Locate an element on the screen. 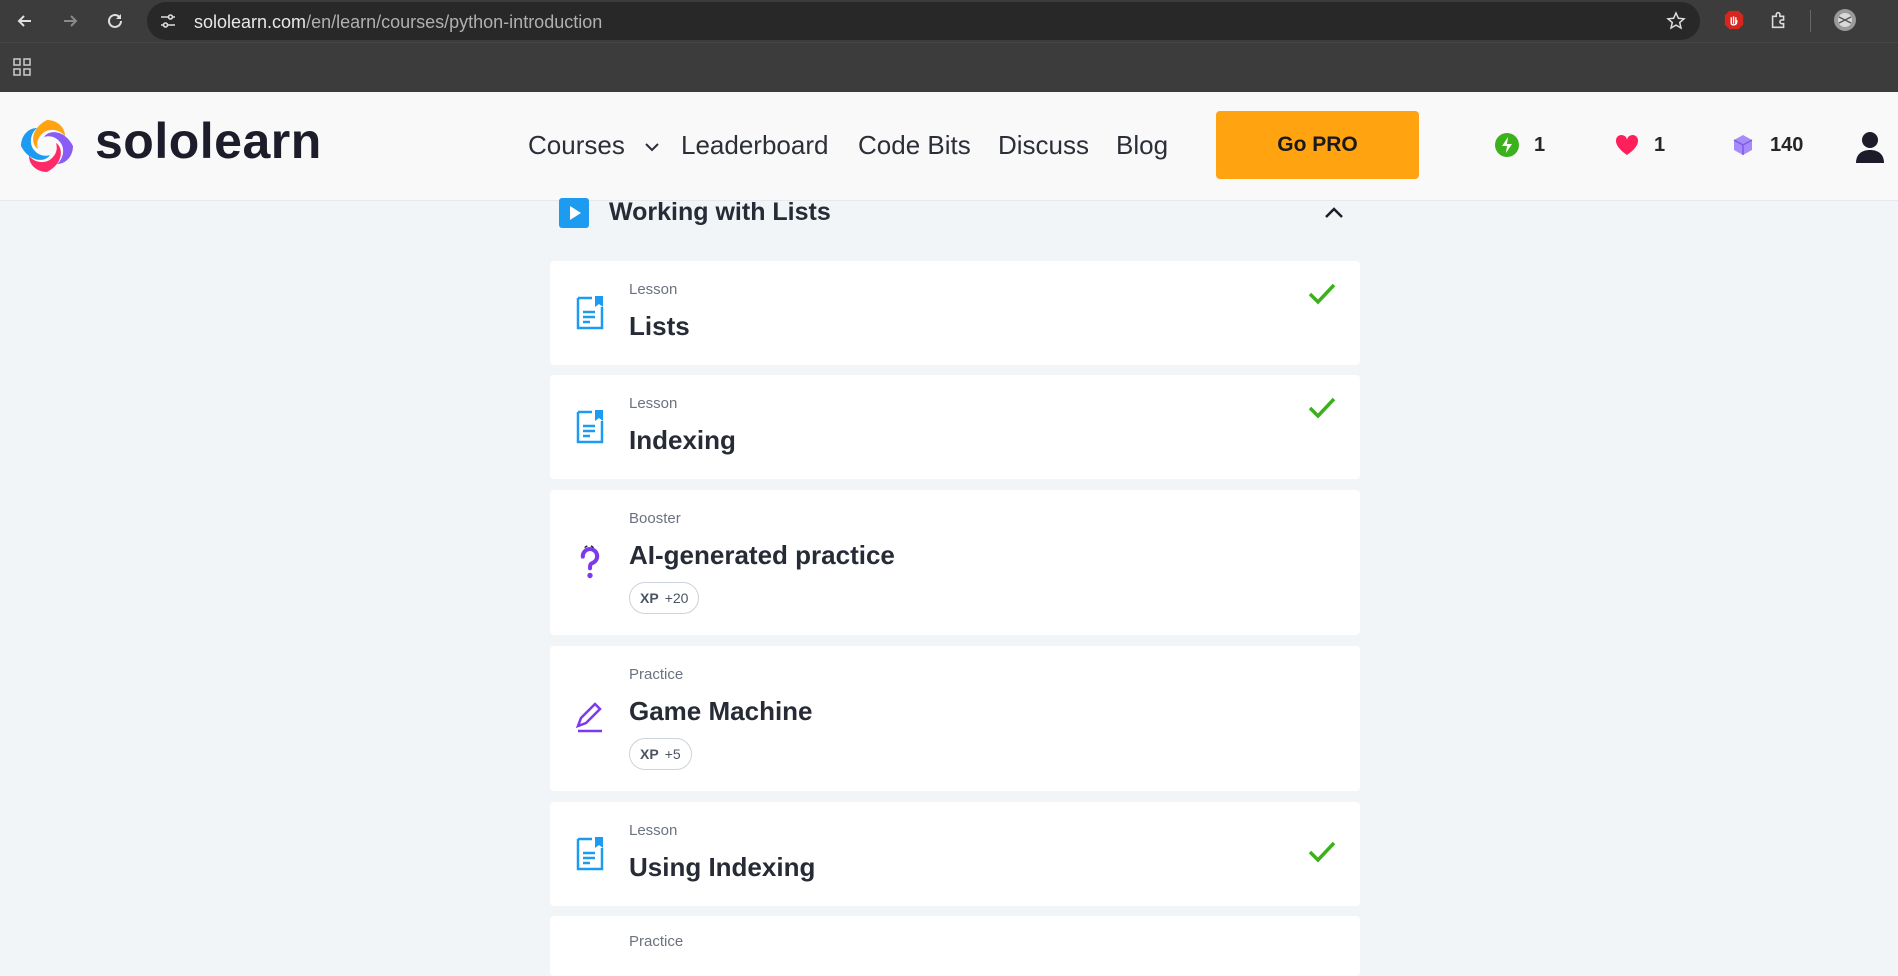 The width and height of the screenshot is (1898, 976). xp-badge: XP +20 is located at coordinates (664, 598).